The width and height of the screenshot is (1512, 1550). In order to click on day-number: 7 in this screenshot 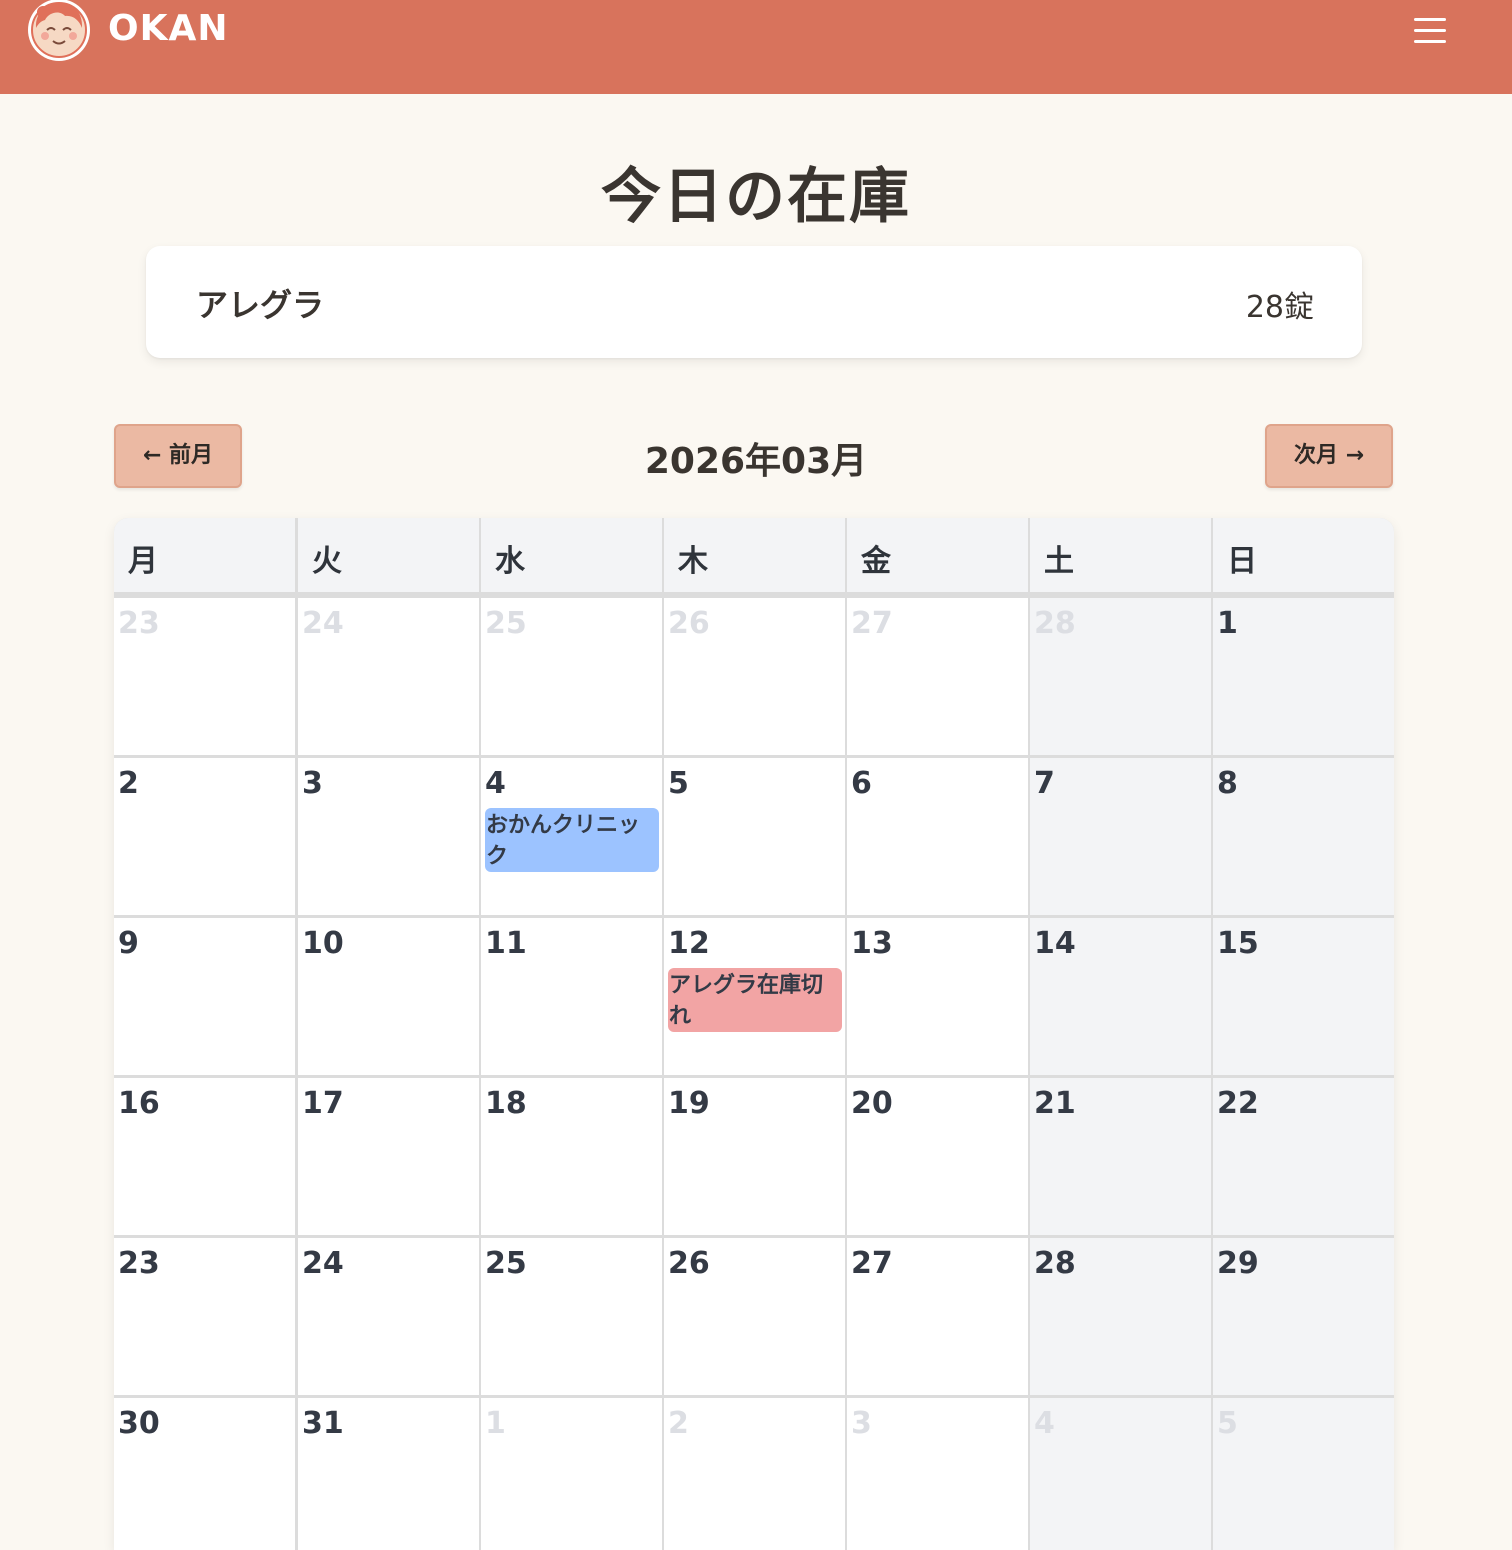, I will do `click(1044, 783)`.